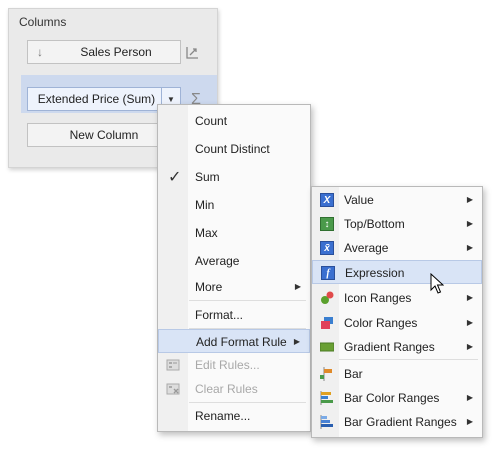 Image resolution: width=494 pixels, height=451 pixels. Describe the element at coordinates (437, 285) in the screenshot. I see `mouse-cursor-icon` at that location.